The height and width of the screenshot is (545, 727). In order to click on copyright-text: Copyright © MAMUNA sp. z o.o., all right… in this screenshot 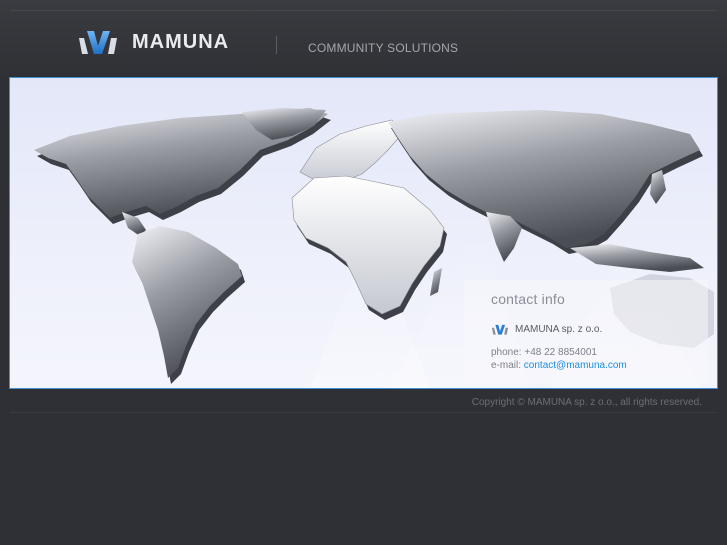, I will do `click(586, 402)`.